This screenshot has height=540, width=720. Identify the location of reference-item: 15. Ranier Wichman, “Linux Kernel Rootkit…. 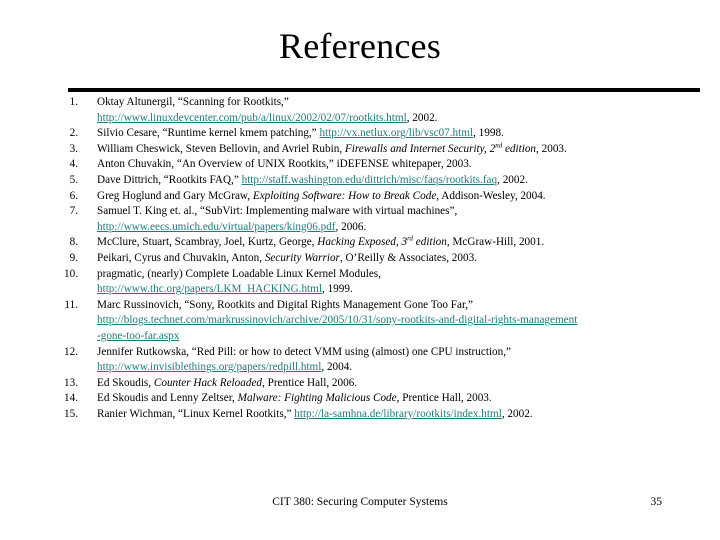
(376, 415).